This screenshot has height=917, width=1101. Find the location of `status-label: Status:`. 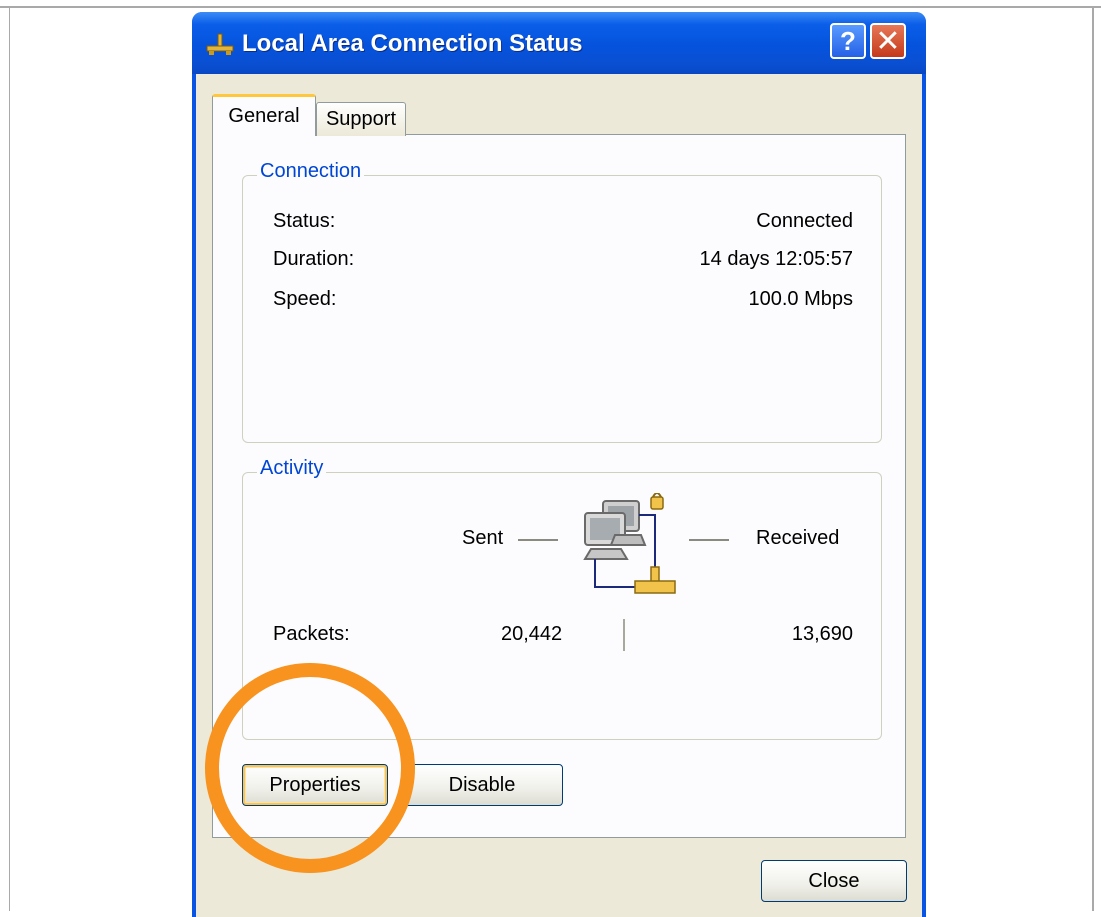

status-label: Status: is located at coordinates (304, 221).